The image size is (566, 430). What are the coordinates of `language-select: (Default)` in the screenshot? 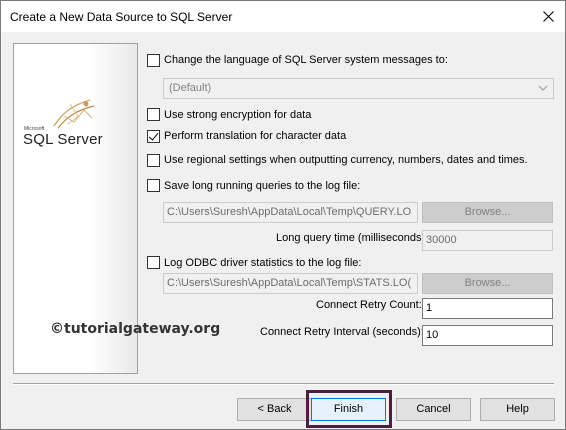 It's located at (358, 88).